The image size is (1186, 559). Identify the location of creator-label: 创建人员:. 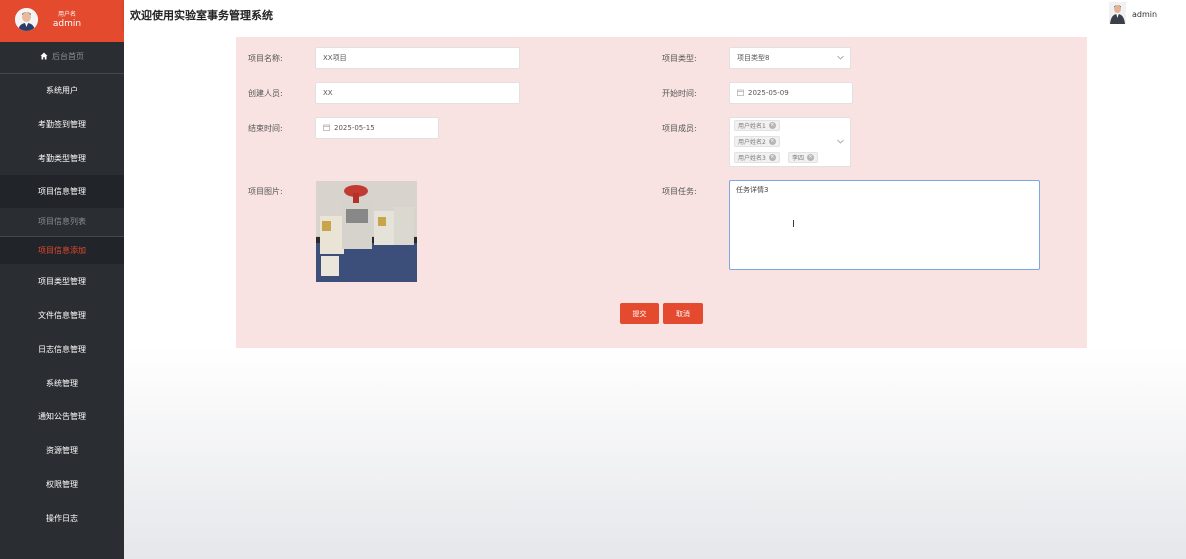
(265, 93).